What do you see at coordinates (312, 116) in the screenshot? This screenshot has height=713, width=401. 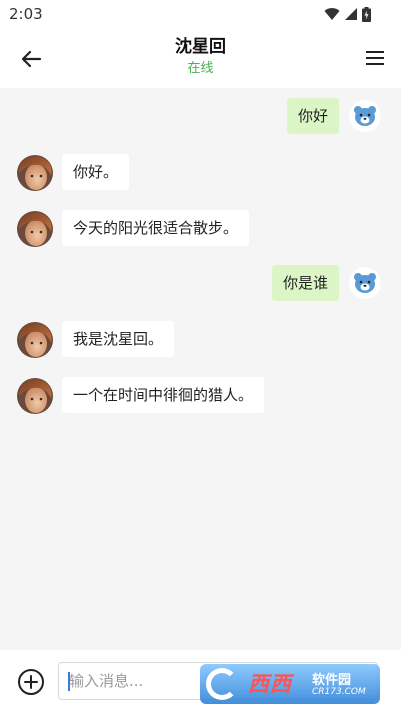 I see `outgoing-message: 你好` at bounding box center [312, 116].